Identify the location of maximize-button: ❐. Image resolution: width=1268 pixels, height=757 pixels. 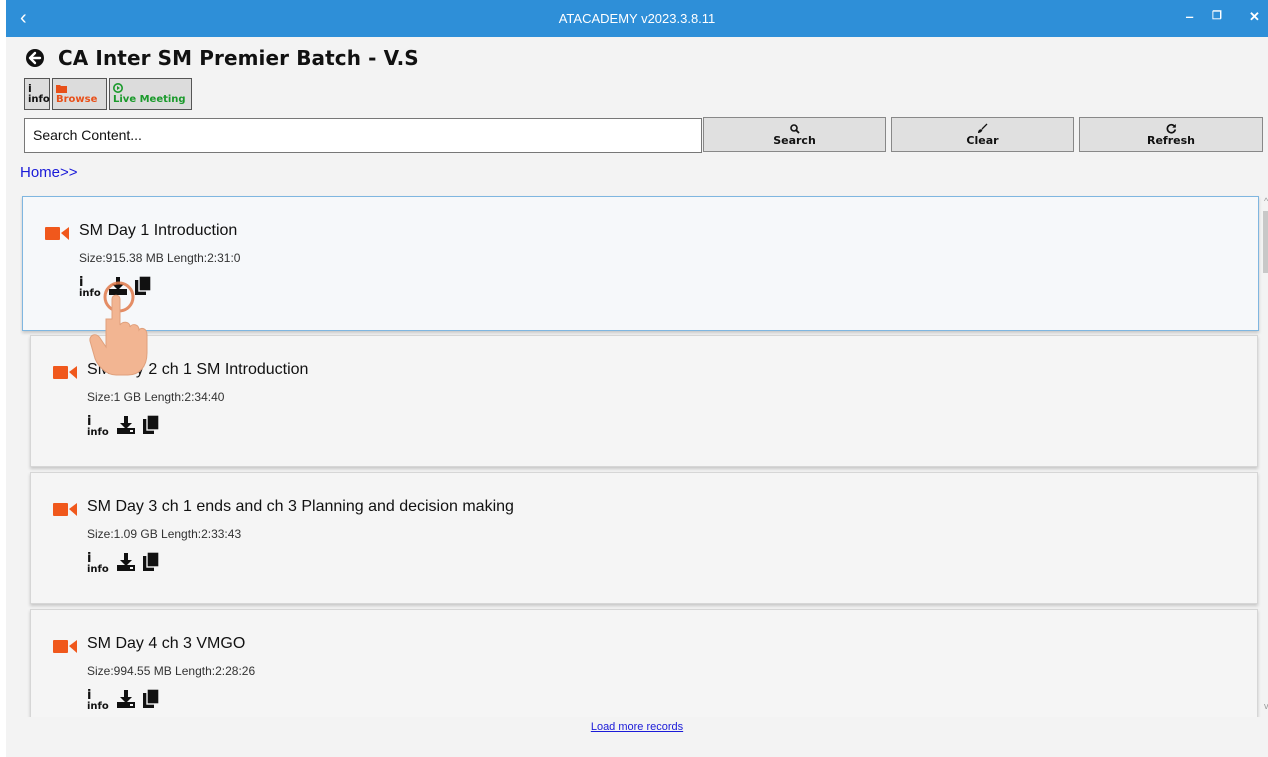
(1217, 15).